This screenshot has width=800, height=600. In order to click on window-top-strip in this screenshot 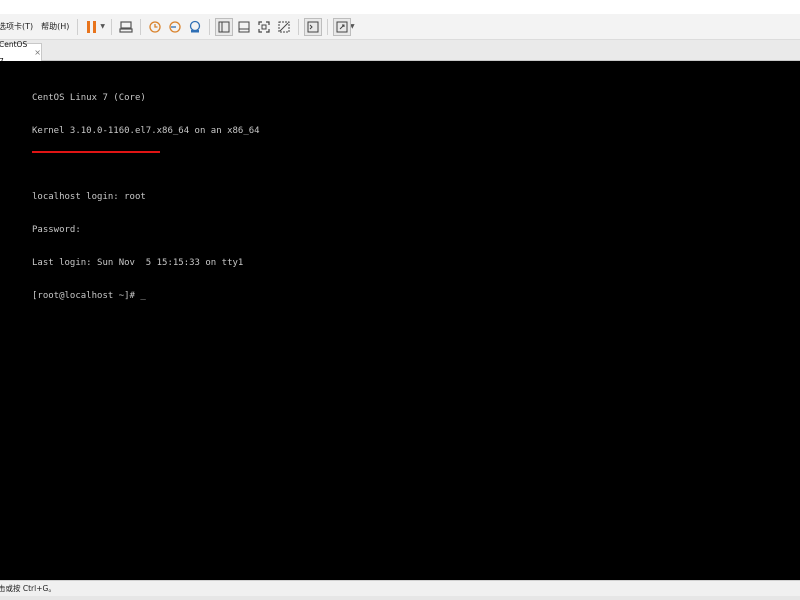, I will do `click(400, 7)`.